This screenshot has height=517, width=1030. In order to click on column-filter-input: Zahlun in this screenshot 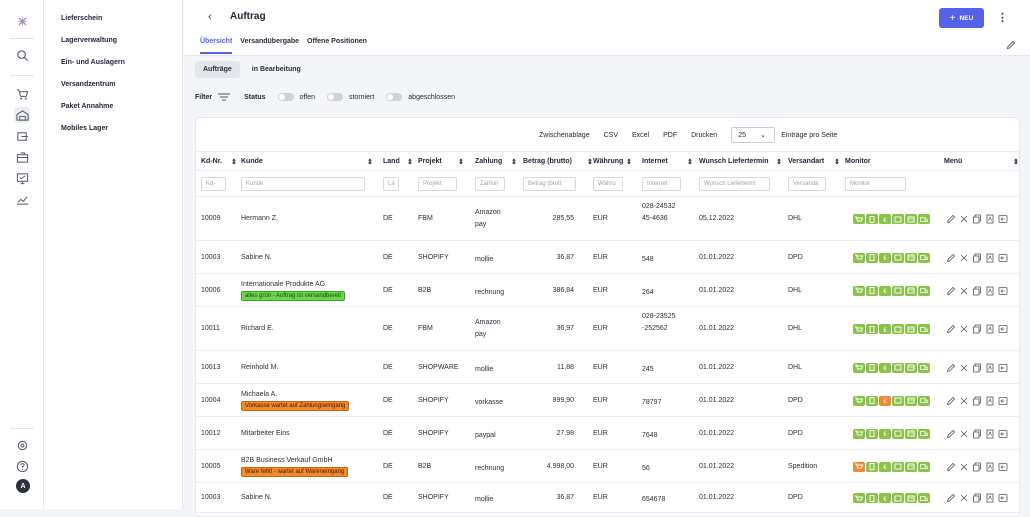, I will do `click(490, 184)`.